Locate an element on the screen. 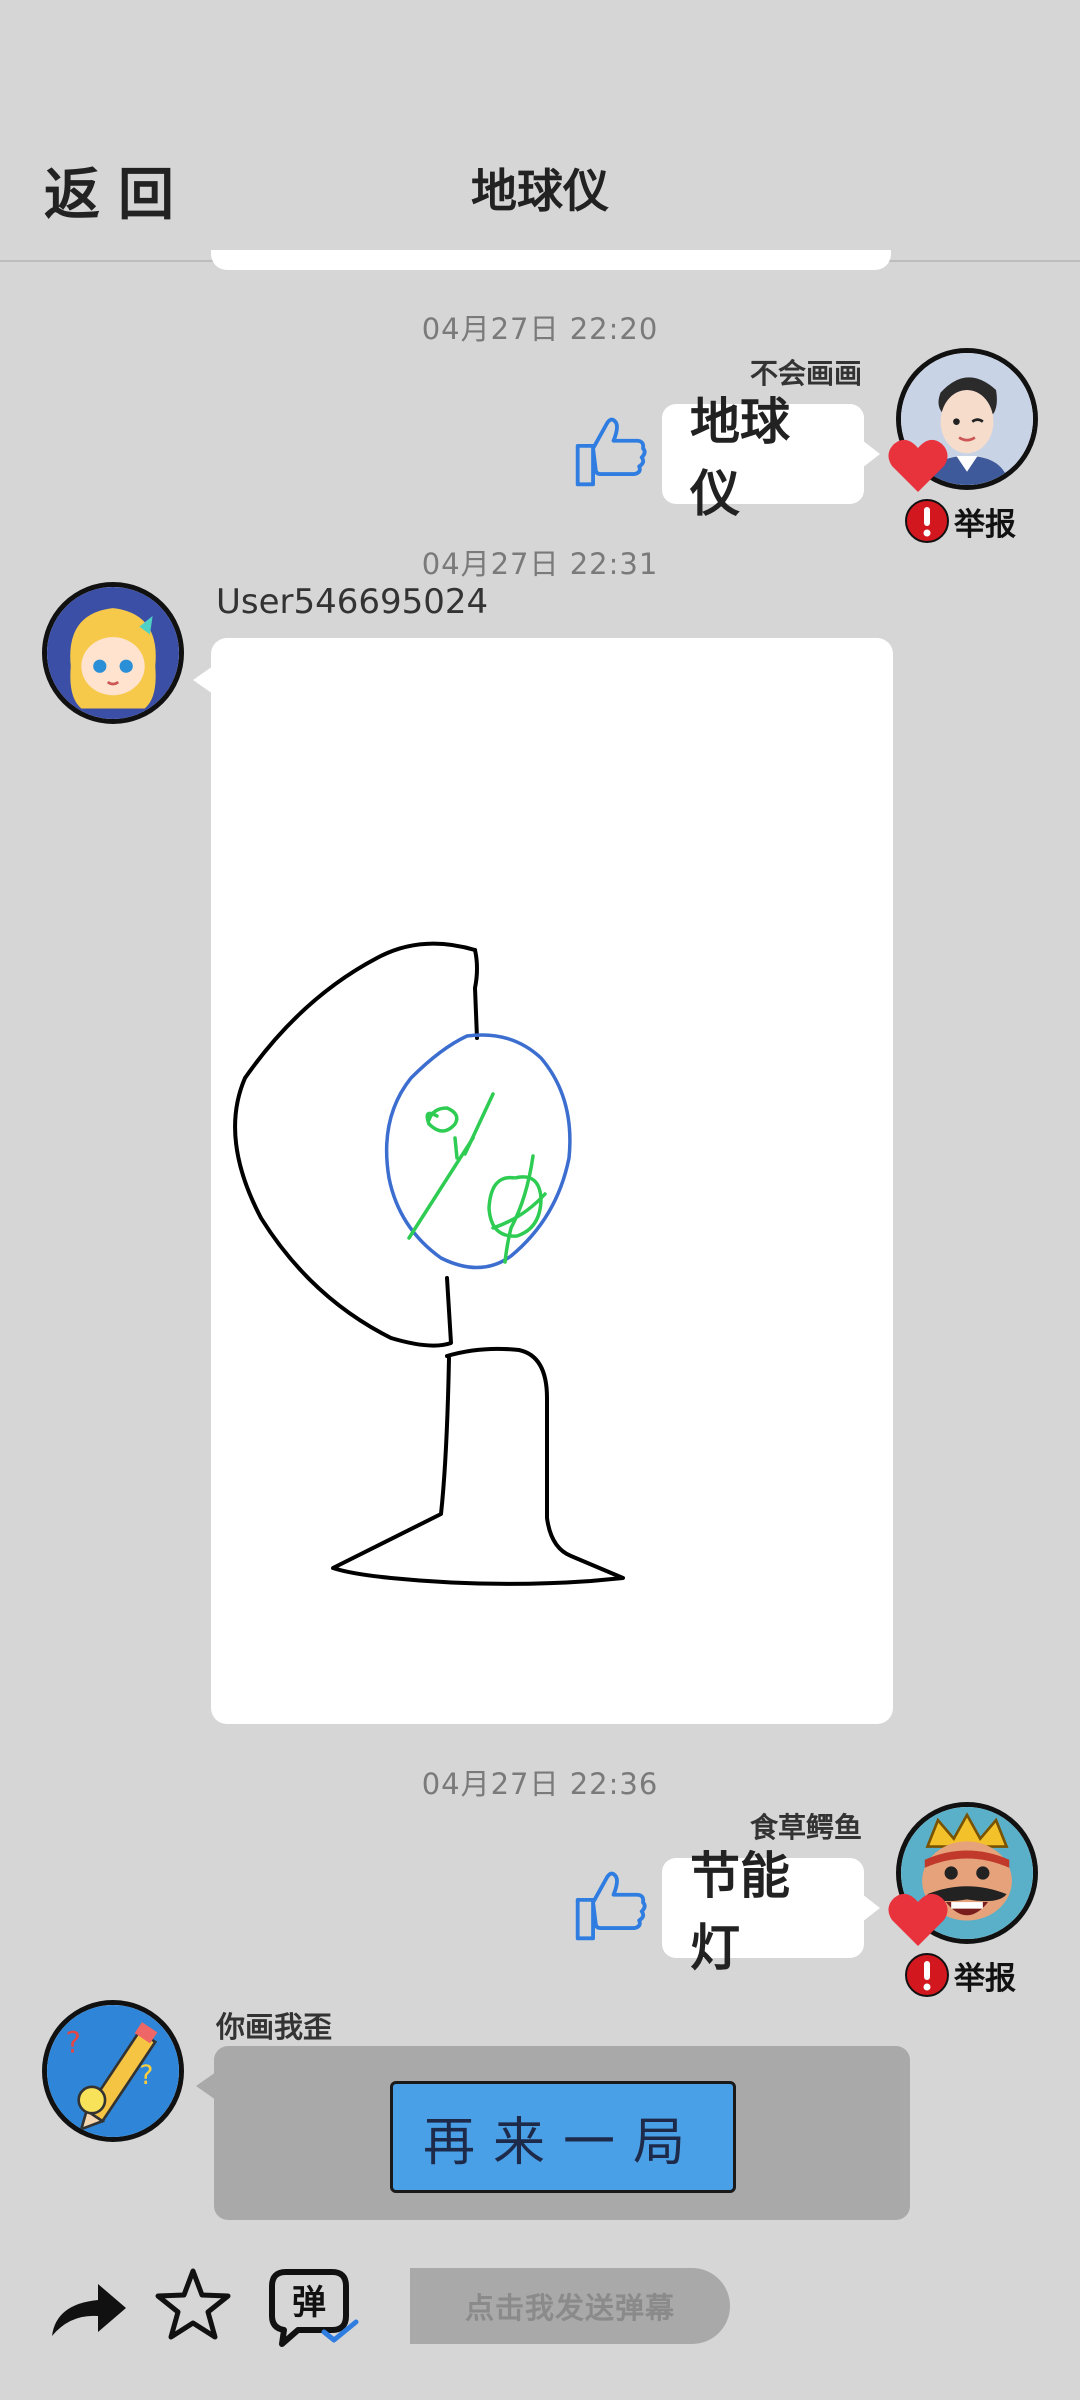  system-card: 再来一局 is located at coordinates (553, 2133).